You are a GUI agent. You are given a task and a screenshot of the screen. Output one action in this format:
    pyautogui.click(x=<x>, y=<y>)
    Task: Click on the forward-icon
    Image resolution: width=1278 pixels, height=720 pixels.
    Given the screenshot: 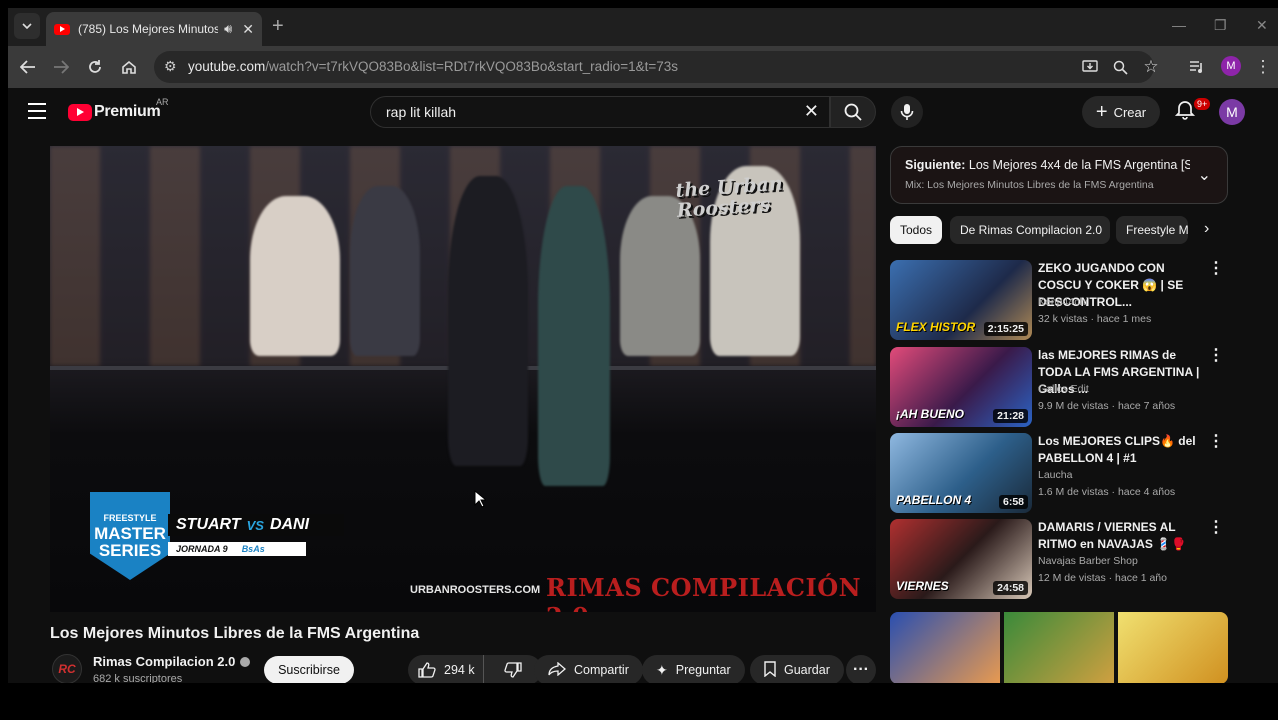 What is the action you would take?
    pyautogui.click(x=61, y=67)
    